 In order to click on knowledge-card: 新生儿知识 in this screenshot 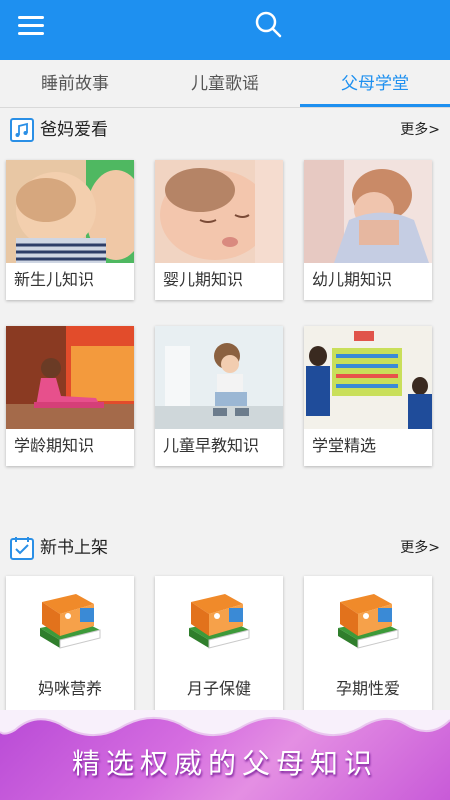, I will do `click(70, 230)`.